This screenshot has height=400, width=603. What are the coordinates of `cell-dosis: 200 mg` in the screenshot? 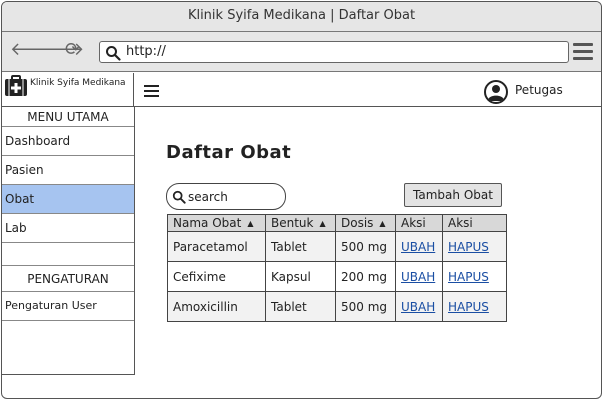 It's located at (365, 276).